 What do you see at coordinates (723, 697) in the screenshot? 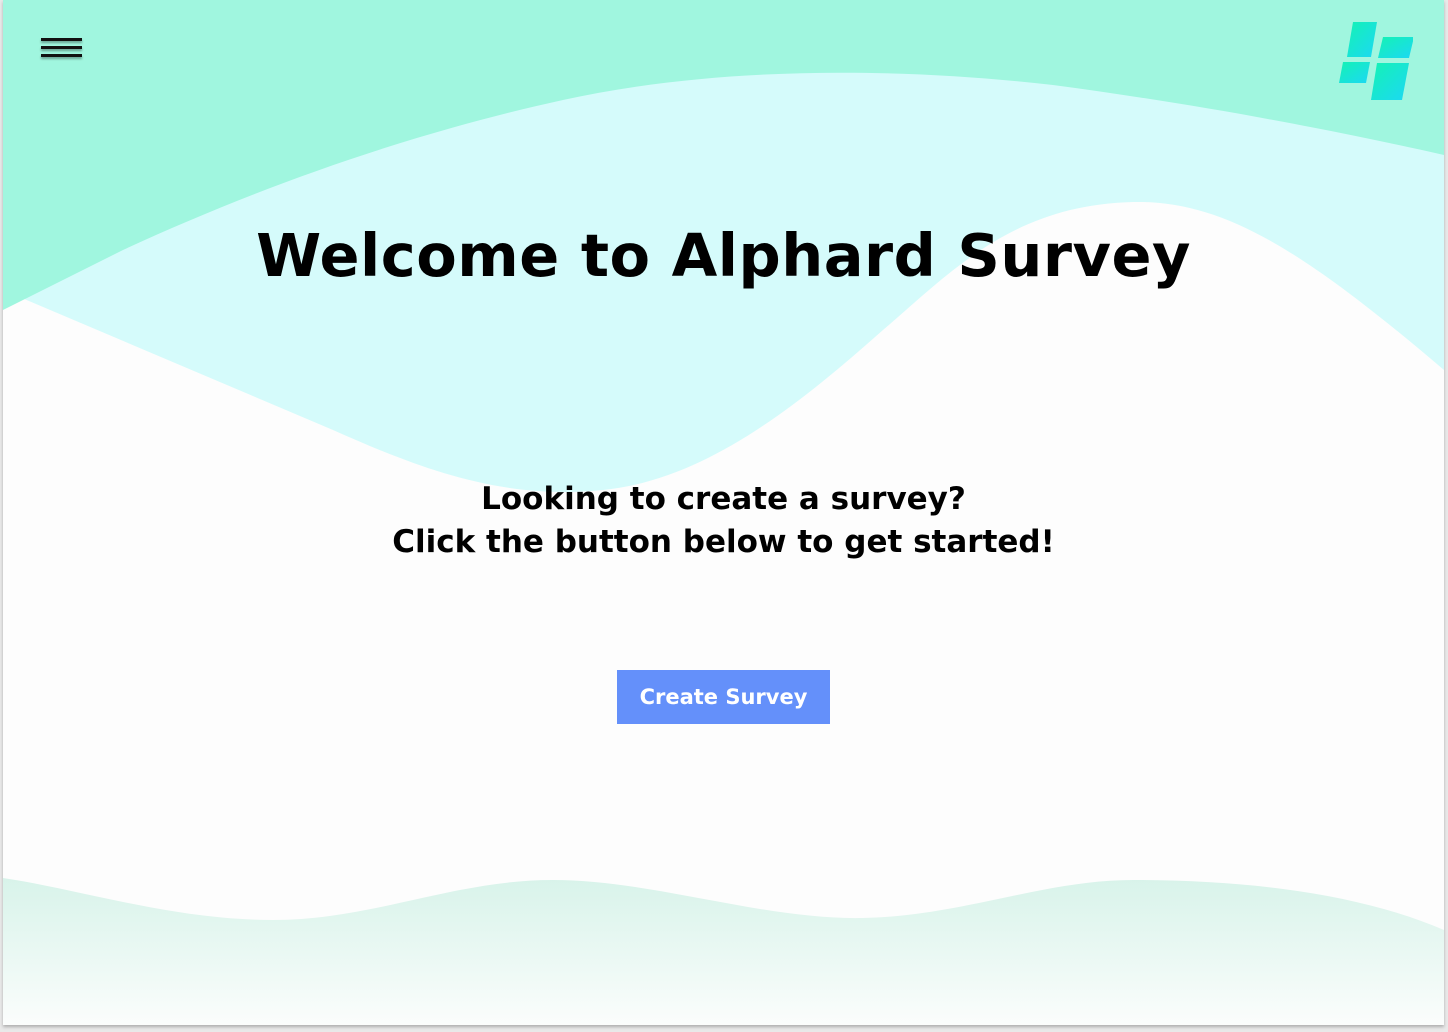
I see `create-survey-button: Create Survey` at bounding box center [723, 697].